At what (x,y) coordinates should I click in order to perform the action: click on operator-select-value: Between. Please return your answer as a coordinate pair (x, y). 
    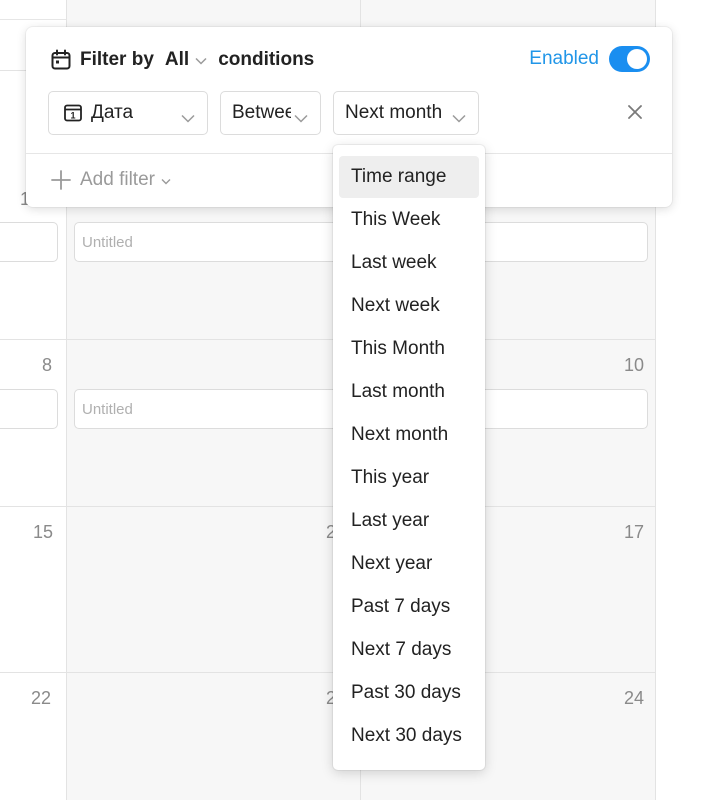
    Looking at the image, I should click on (261, 112).